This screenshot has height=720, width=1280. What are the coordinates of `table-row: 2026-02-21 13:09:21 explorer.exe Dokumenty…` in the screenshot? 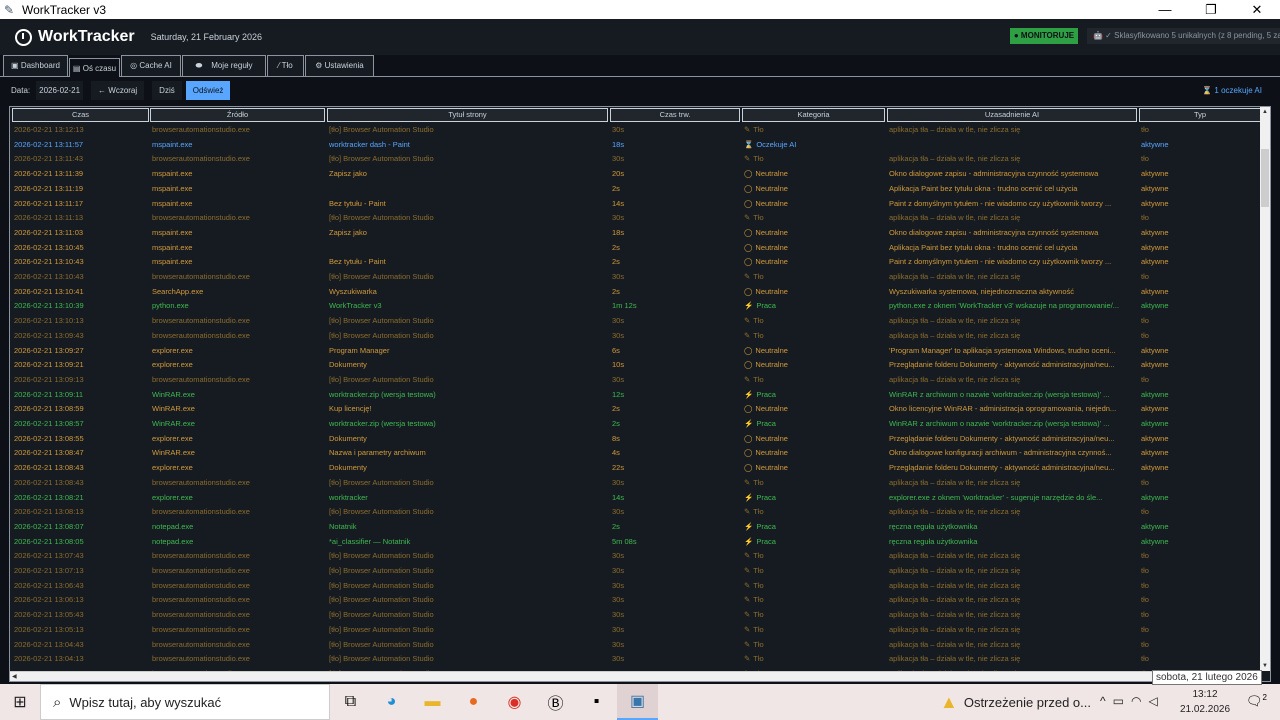 It's located at (635, 365).